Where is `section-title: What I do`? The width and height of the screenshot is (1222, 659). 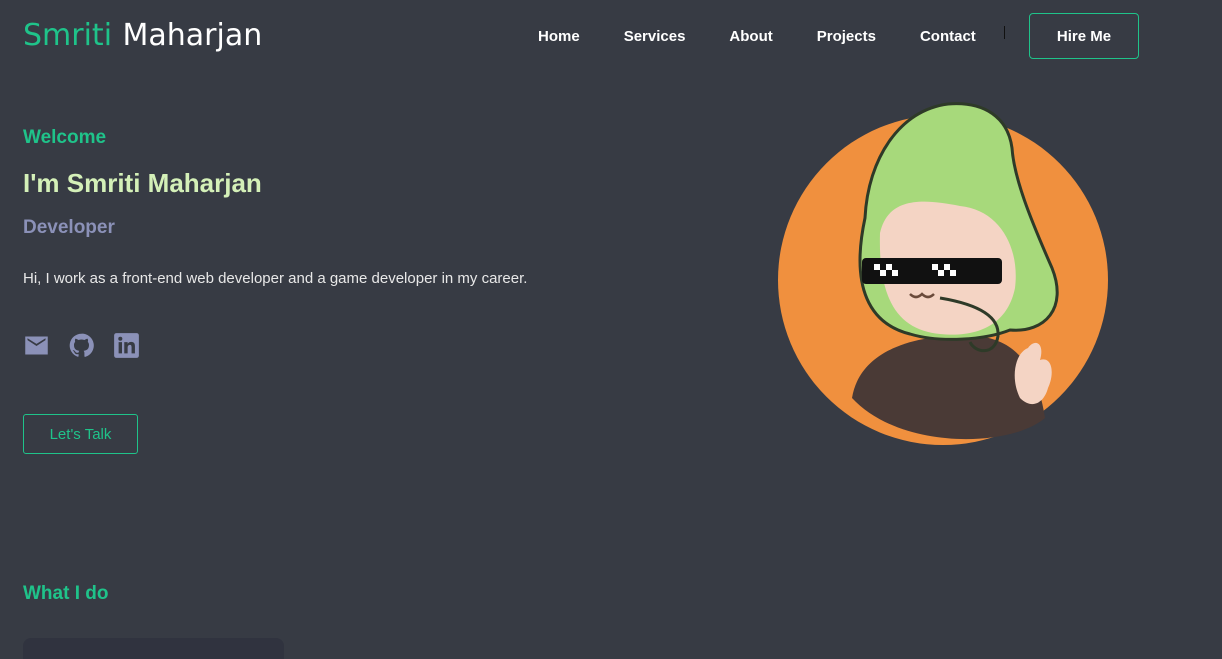 section-title: What I do is located at coordinates (66, 593).